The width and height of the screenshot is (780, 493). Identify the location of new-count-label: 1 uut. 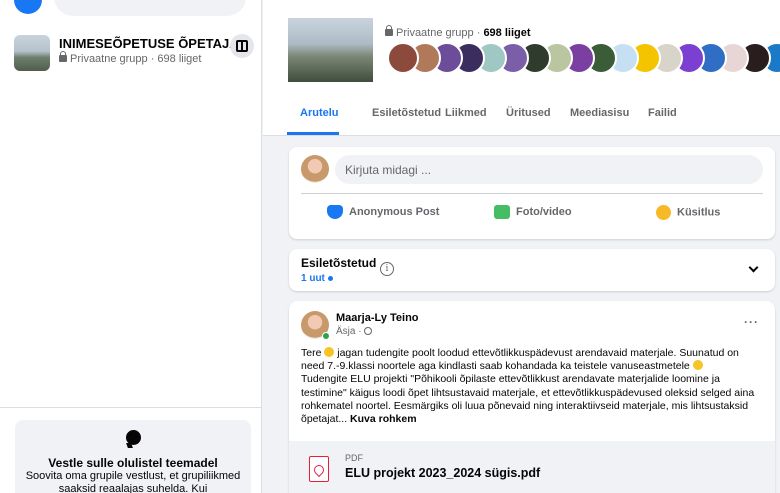
(313, 278).